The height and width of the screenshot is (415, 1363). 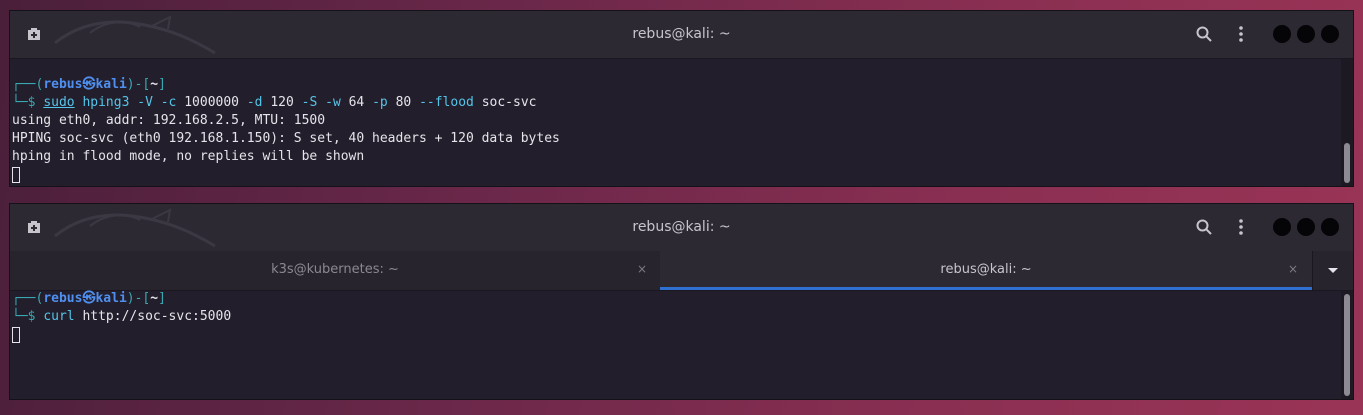 I want to click on cmd-flag: -d, so click(x=254, y=102).